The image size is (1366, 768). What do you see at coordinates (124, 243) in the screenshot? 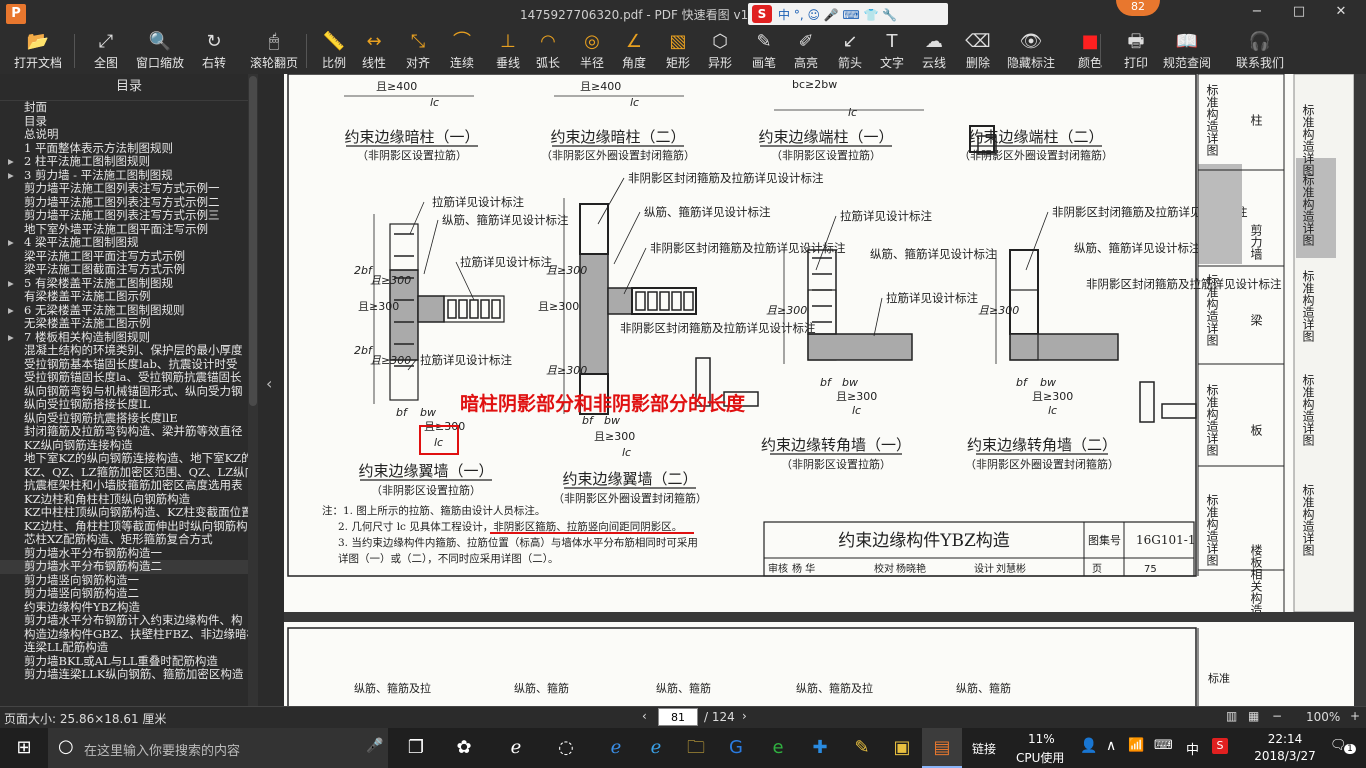
I see `toc-item: ▸ 4 梁平法施工图制图规` at bounding box center [124, 243].